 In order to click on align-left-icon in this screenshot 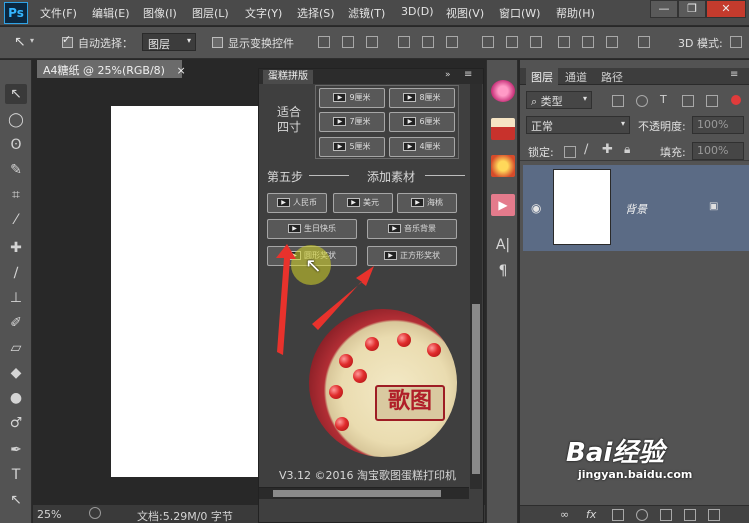, I will do `click(404, 42)`.